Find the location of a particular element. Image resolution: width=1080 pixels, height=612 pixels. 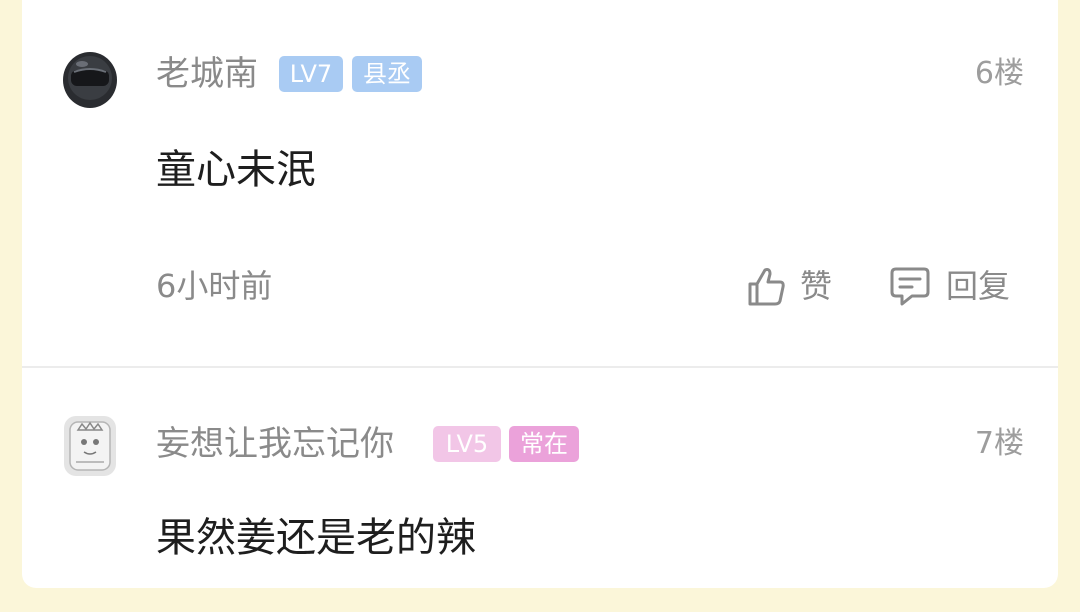

reply-button: 回复 is located at coordinates (949, 286).